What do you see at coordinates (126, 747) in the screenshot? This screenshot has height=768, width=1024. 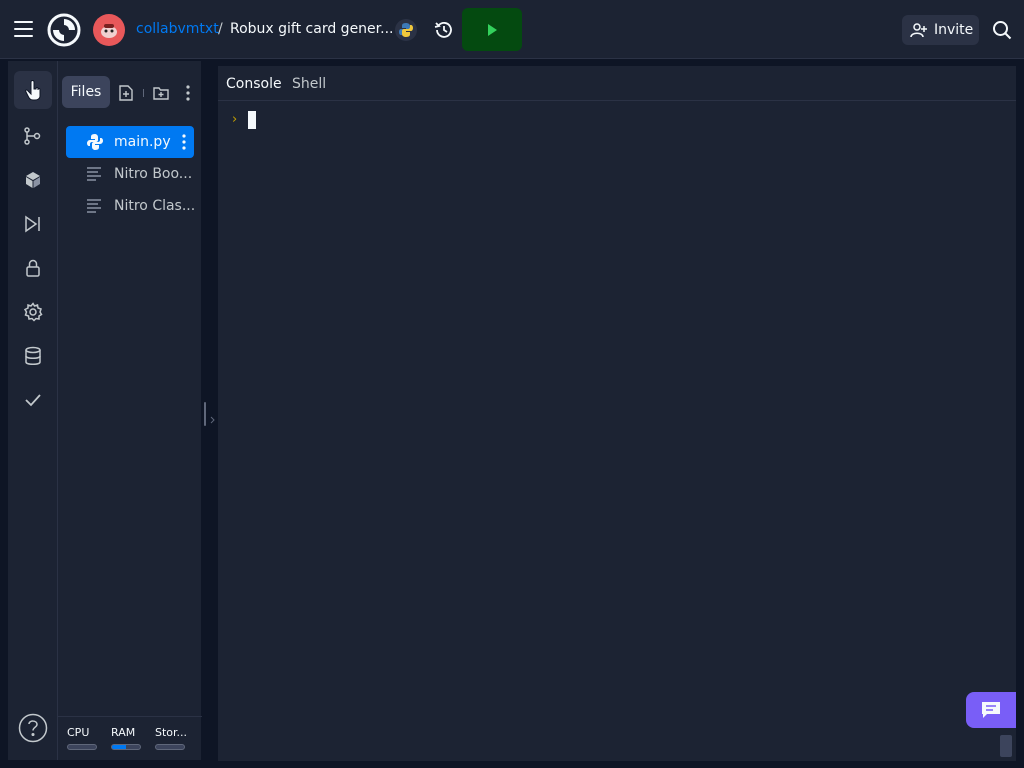 I see `ram-usage-bar` at bounding box center [126, 747].